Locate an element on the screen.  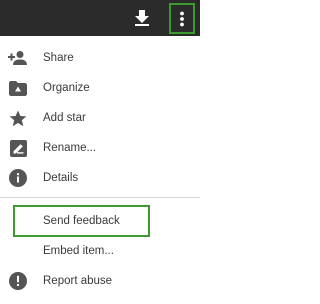
add-person-icon is located at coordinates (18, 58).